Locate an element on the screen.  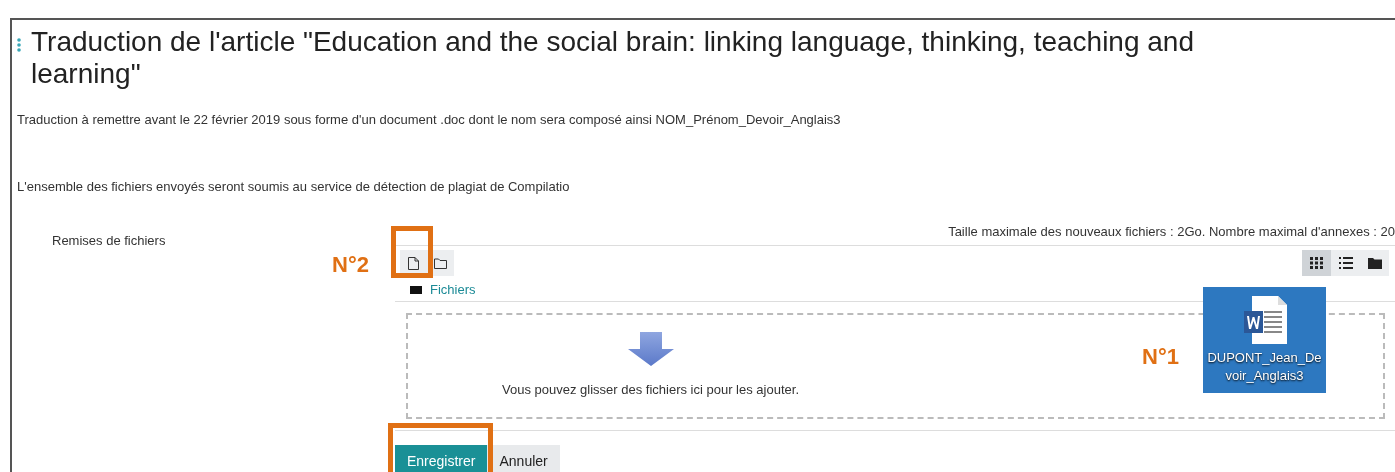
folder-link: Fichiers is located at coordinates (453, 290).